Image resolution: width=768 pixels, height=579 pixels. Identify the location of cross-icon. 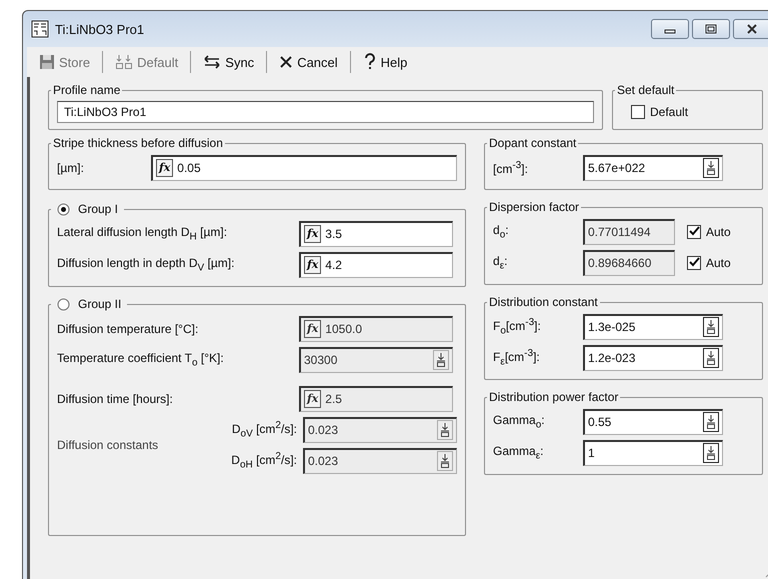
(286, 62).